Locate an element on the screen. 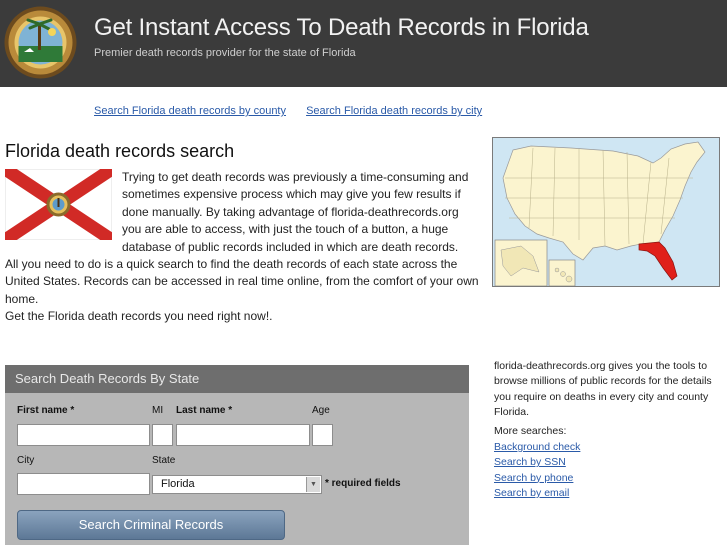  last-name-input is located at coordinates (243, 435).